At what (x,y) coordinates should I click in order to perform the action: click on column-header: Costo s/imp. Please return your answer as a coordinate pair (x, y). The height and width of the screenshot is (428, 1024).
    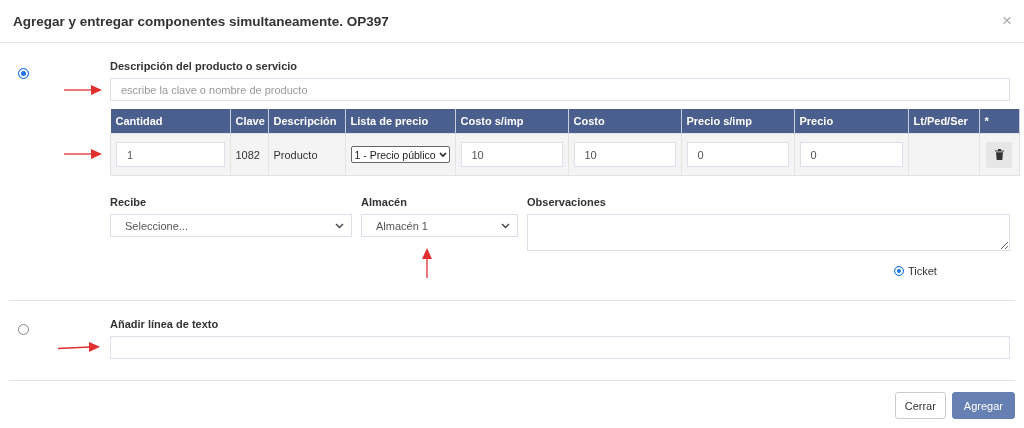
    Looking at the image, I should click on (511, 121).